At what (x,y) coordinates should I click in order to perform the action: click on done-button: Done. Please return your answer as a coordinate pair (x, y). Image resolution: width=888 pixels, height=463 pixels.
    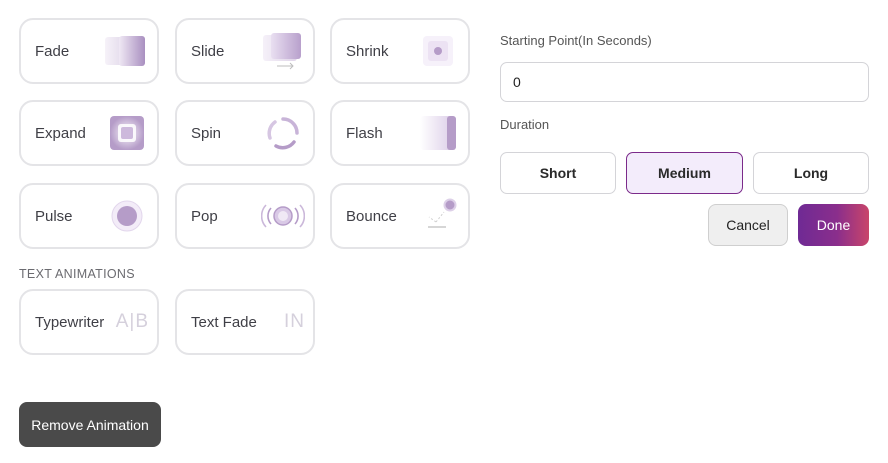
    Looking at the image, I should click on (833, 225).